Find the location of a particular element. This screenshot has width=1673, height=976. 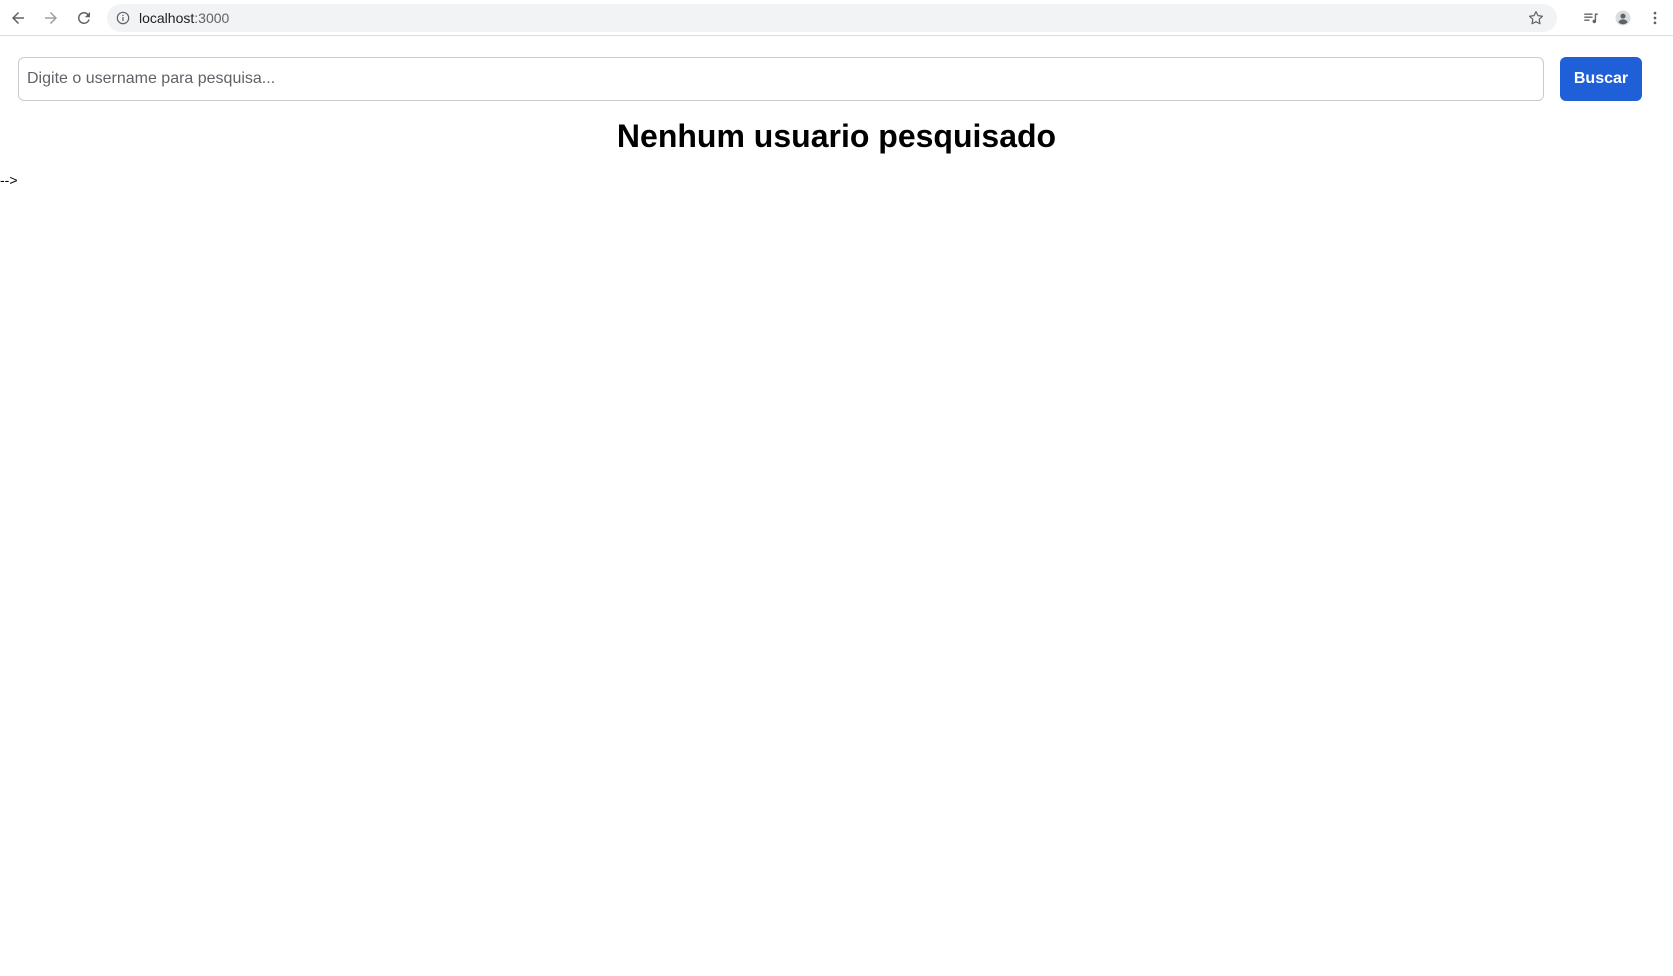

reload-icon is located at coordinates (84, 17).